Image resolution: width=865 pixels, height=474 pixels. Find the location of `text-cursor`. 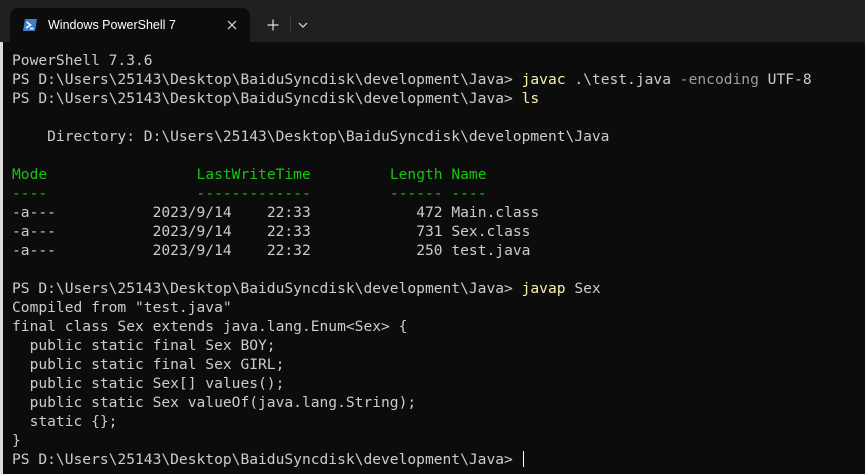

text-cursor is located at coordinates (523, 459).